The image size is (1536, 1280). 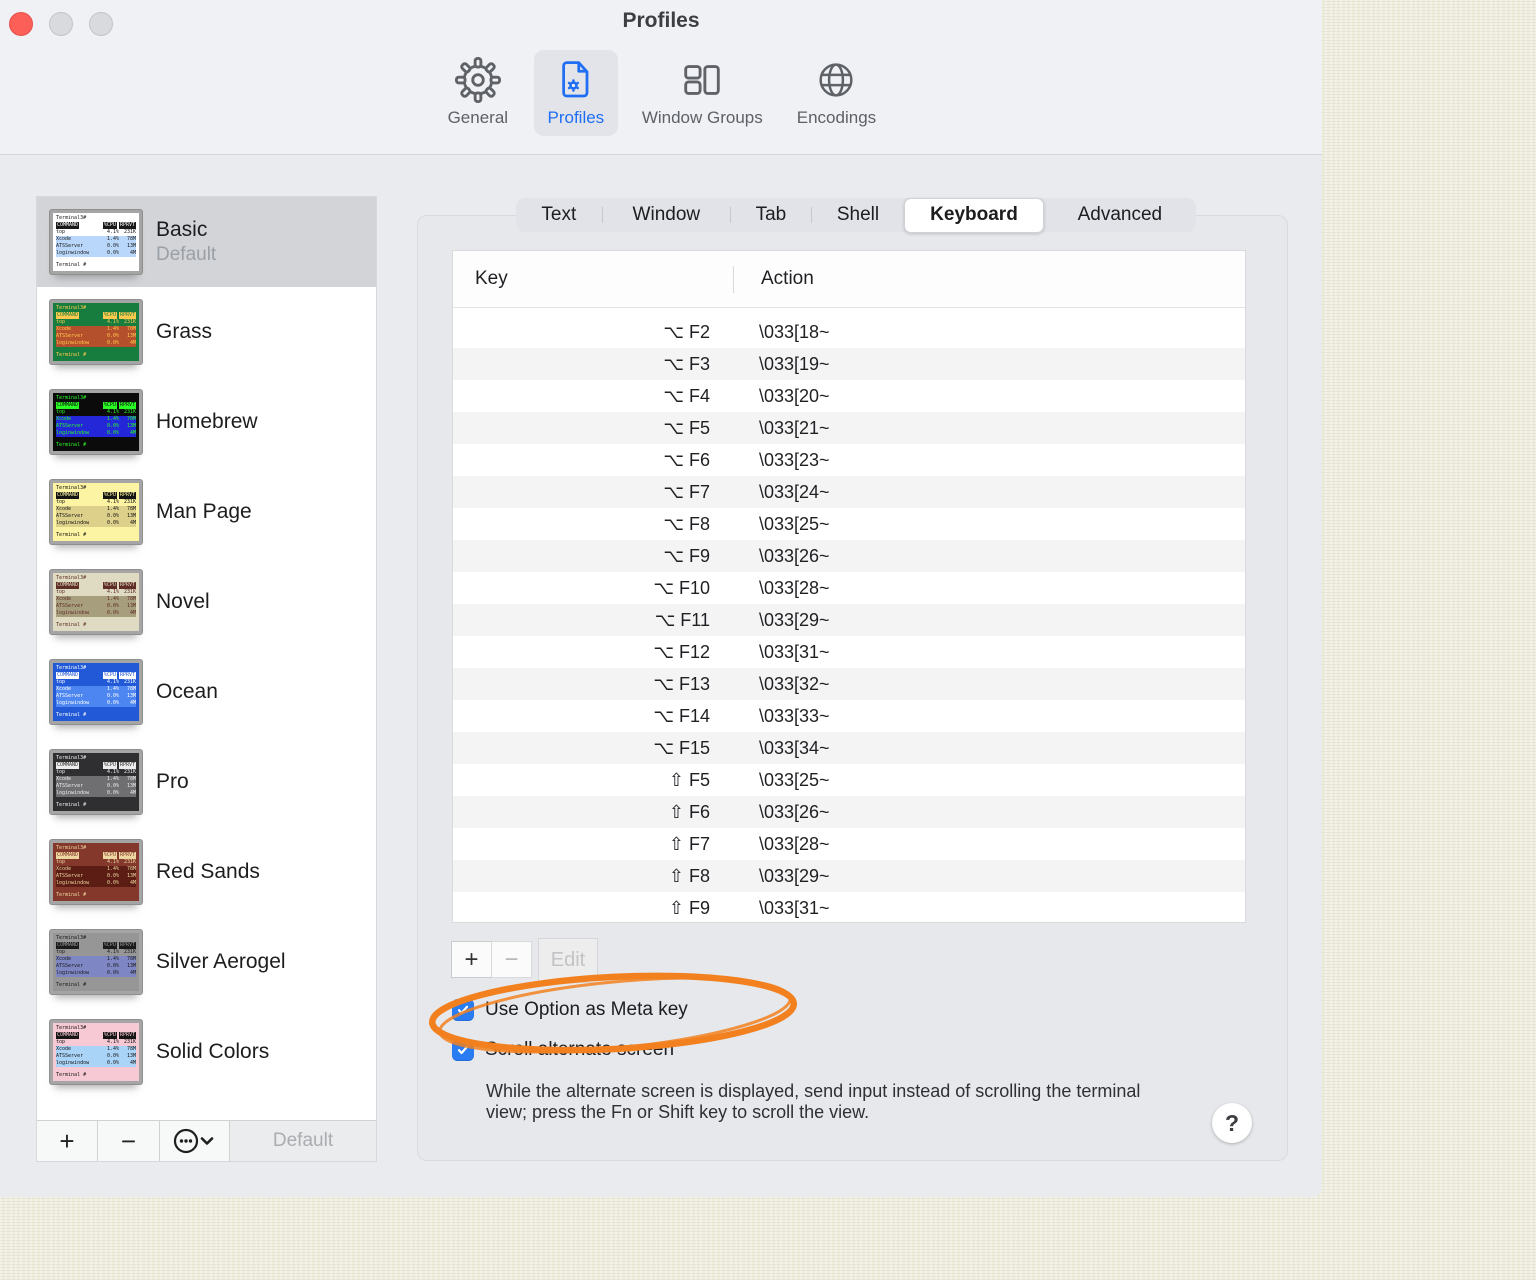 I want to click on action-cell: \033[21~, so click(x=794, y=427).